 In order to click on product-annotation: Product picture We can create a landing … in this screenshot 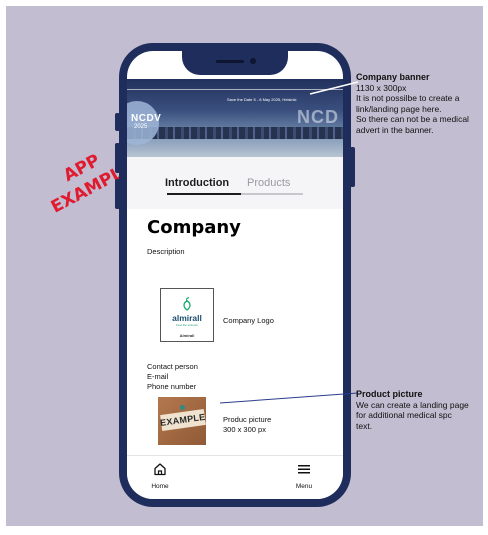, I will do `click(419, 410)`.